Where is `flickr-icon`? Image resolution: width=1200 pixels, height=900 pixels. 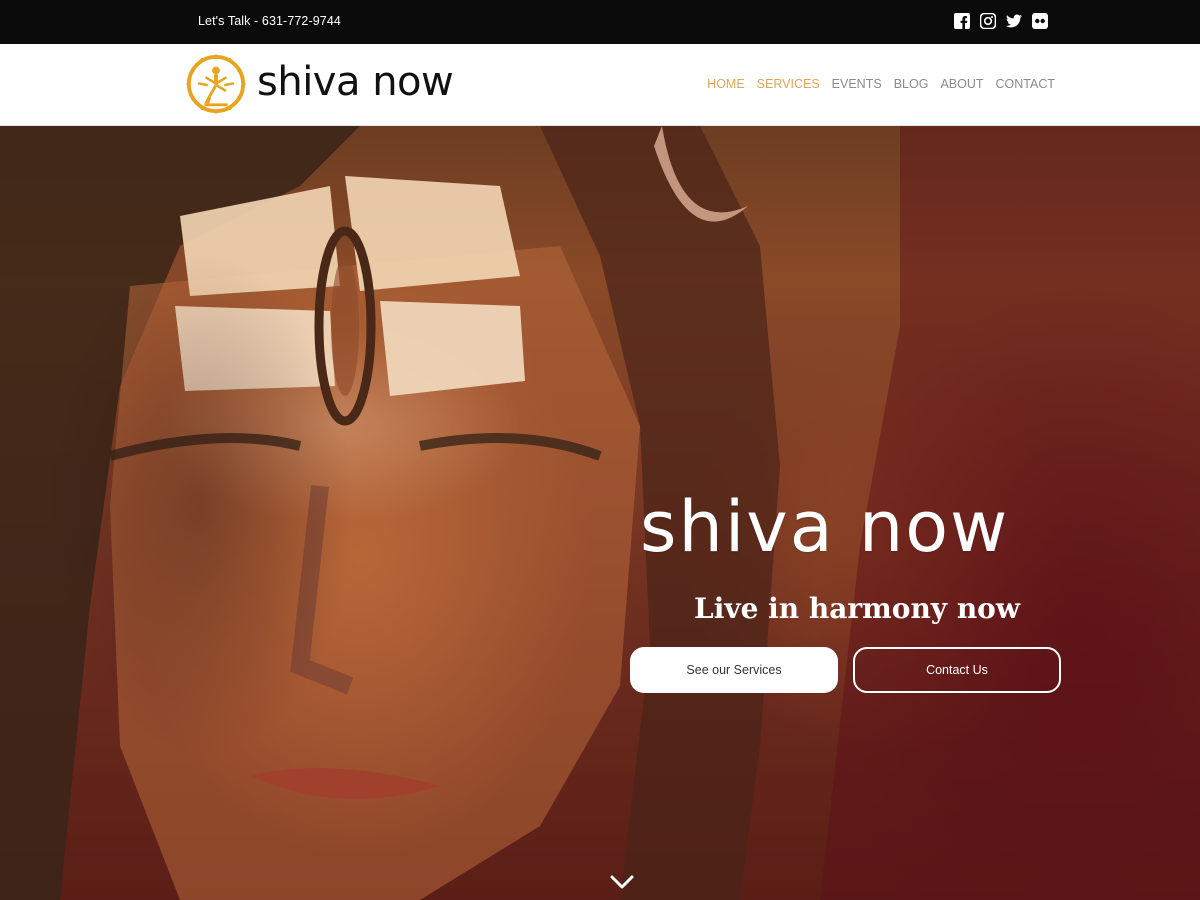 flickr-icon is located at coordinates (1040, 21).